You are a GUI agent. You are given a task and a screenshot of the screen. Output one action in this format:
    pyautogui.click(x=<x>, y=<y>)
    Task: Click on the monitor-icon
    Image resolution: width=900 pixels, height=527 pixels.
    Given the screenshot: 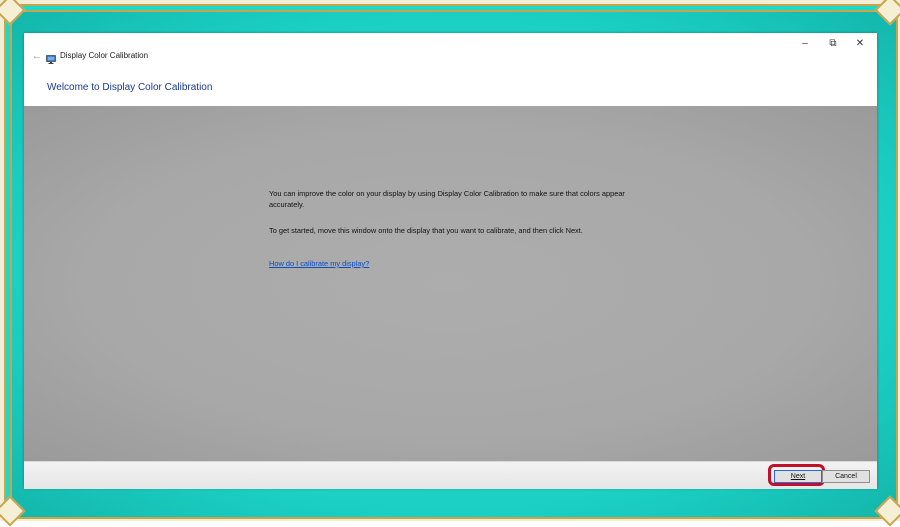 What is the action you would take?
    pyautogui.click(x=51, y=57)
    